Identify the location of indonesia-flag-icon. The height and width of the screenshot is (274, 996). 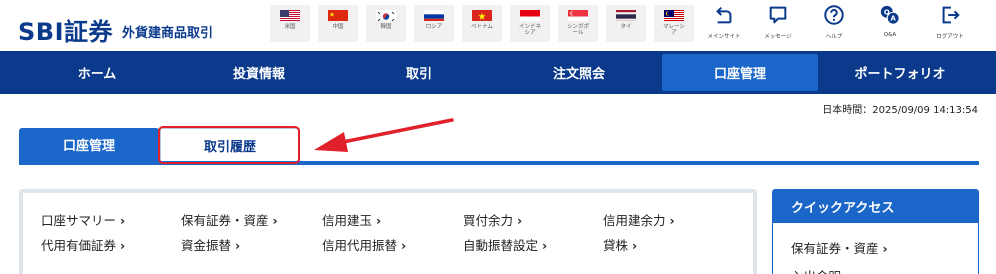
(530, 14).